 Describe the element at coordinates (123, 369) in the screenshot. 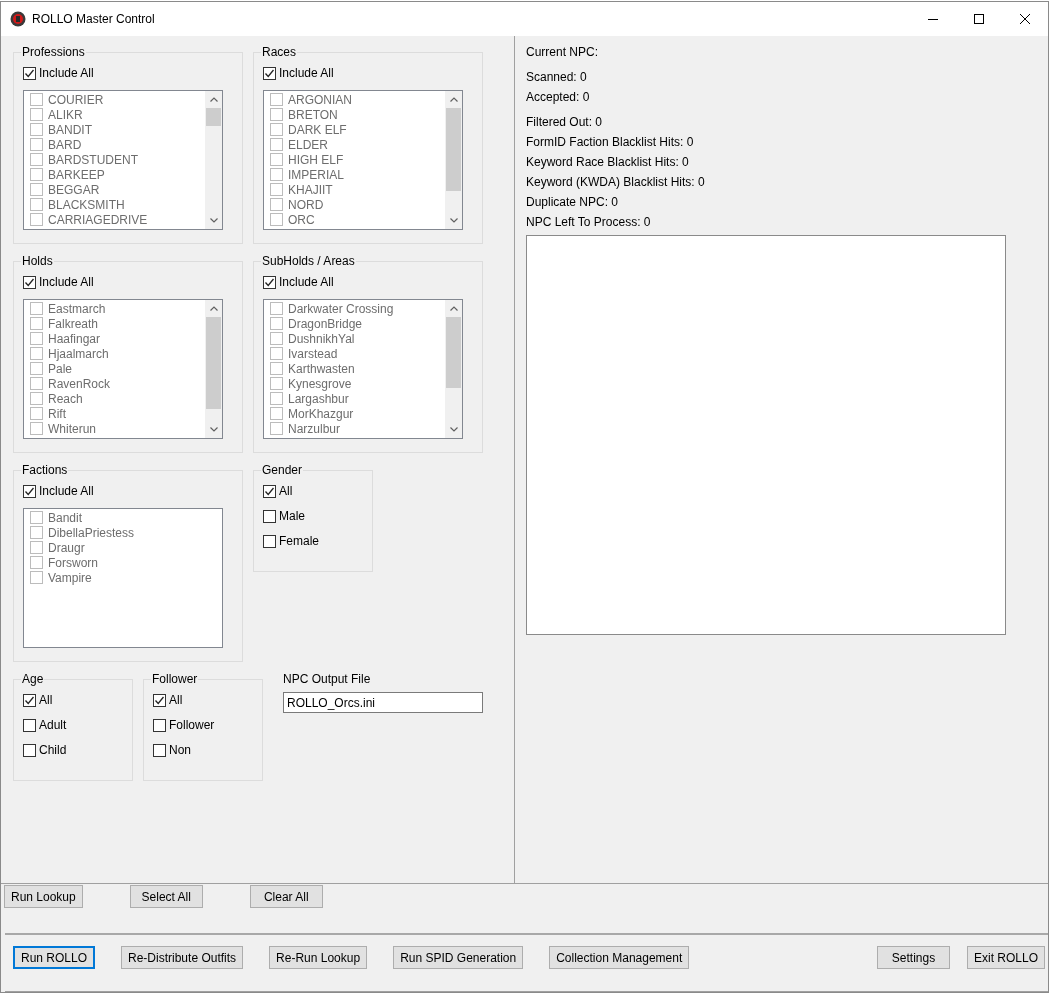

I see `checklist-box: Eastmarch Falkreath Haafingar Hjaalmarch Pale RavenRock Reach Rift Whiterun` at that location.